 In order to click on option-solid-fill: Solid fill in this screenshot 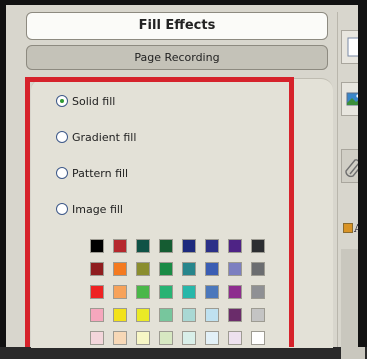, I will do `click(85, 101)`.